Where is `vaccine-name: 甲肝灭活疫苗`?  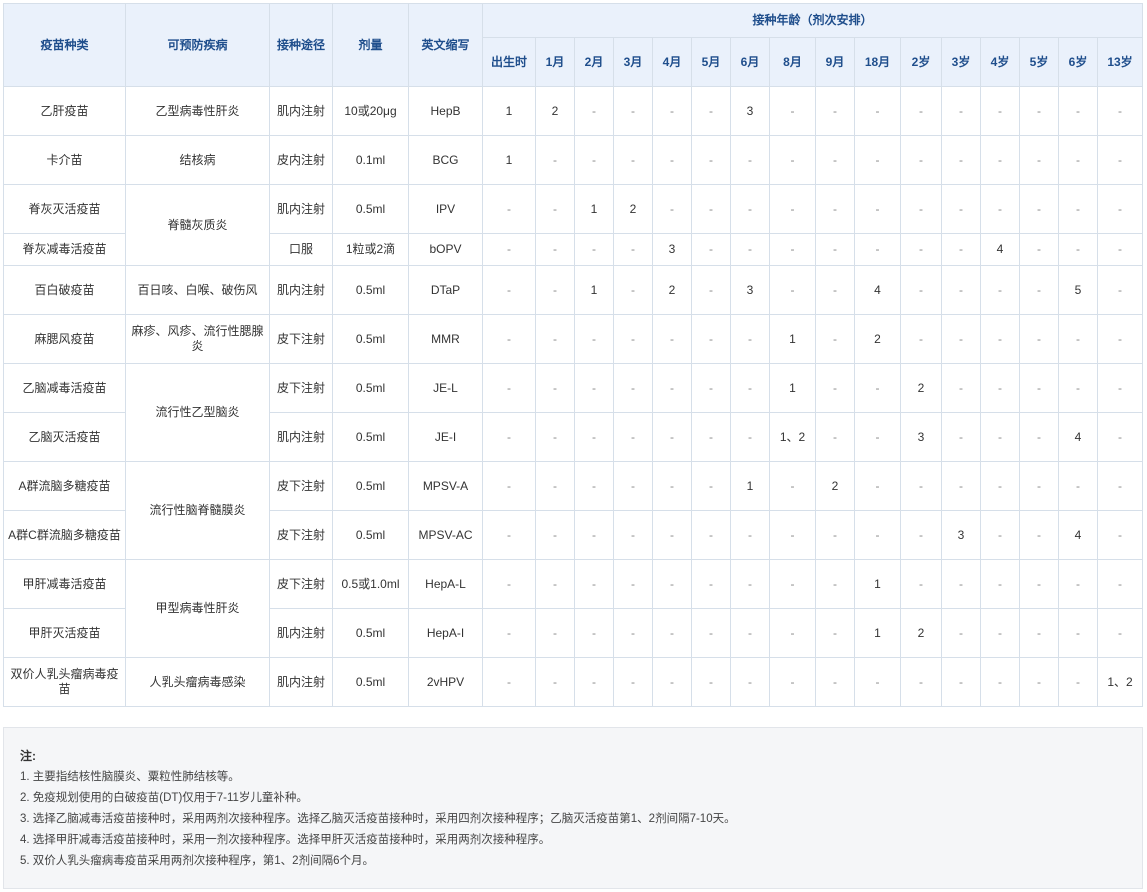 vaccine-name: 甲肝灭活疫苗 is located at coordinates (64, 633).